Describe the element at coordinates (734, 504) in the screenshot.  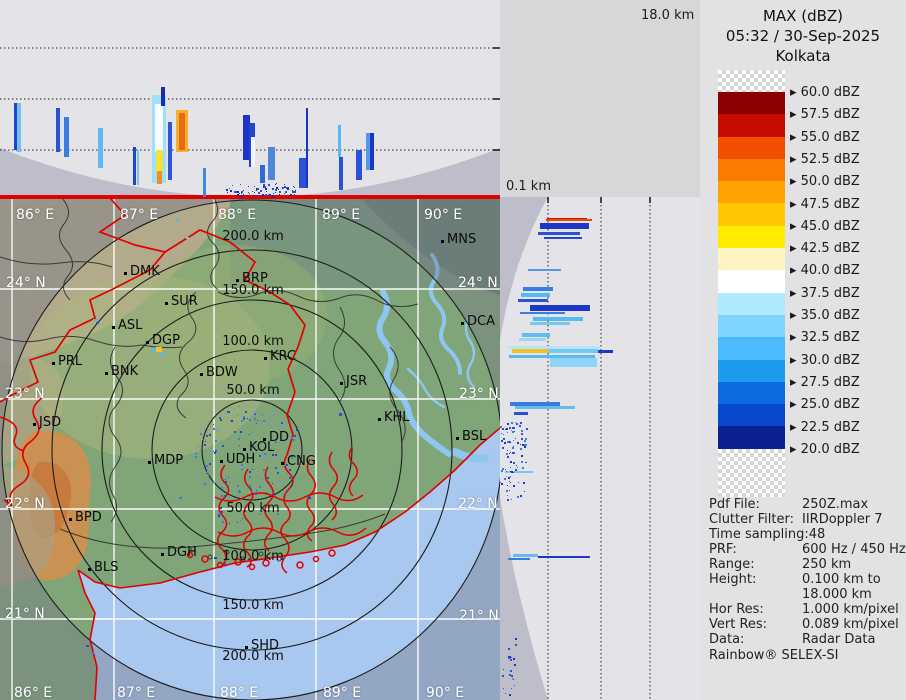
I see `meta-row-label: Pdf File:` at that location.